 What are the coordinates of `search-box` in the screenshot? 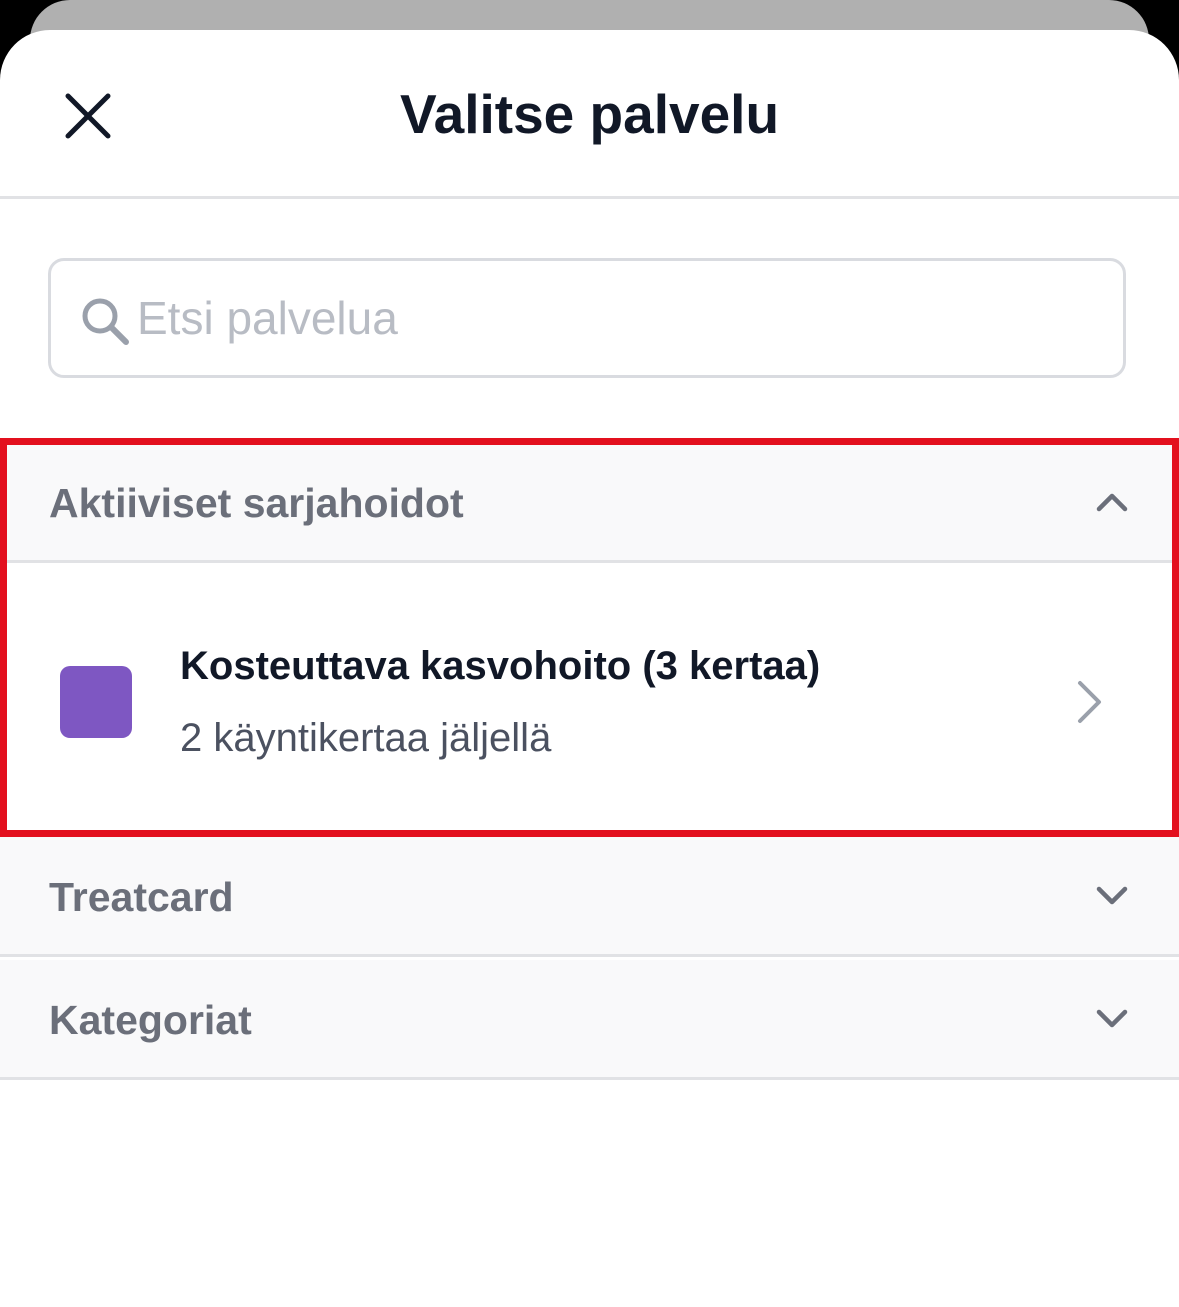 It's located at (587, 318).